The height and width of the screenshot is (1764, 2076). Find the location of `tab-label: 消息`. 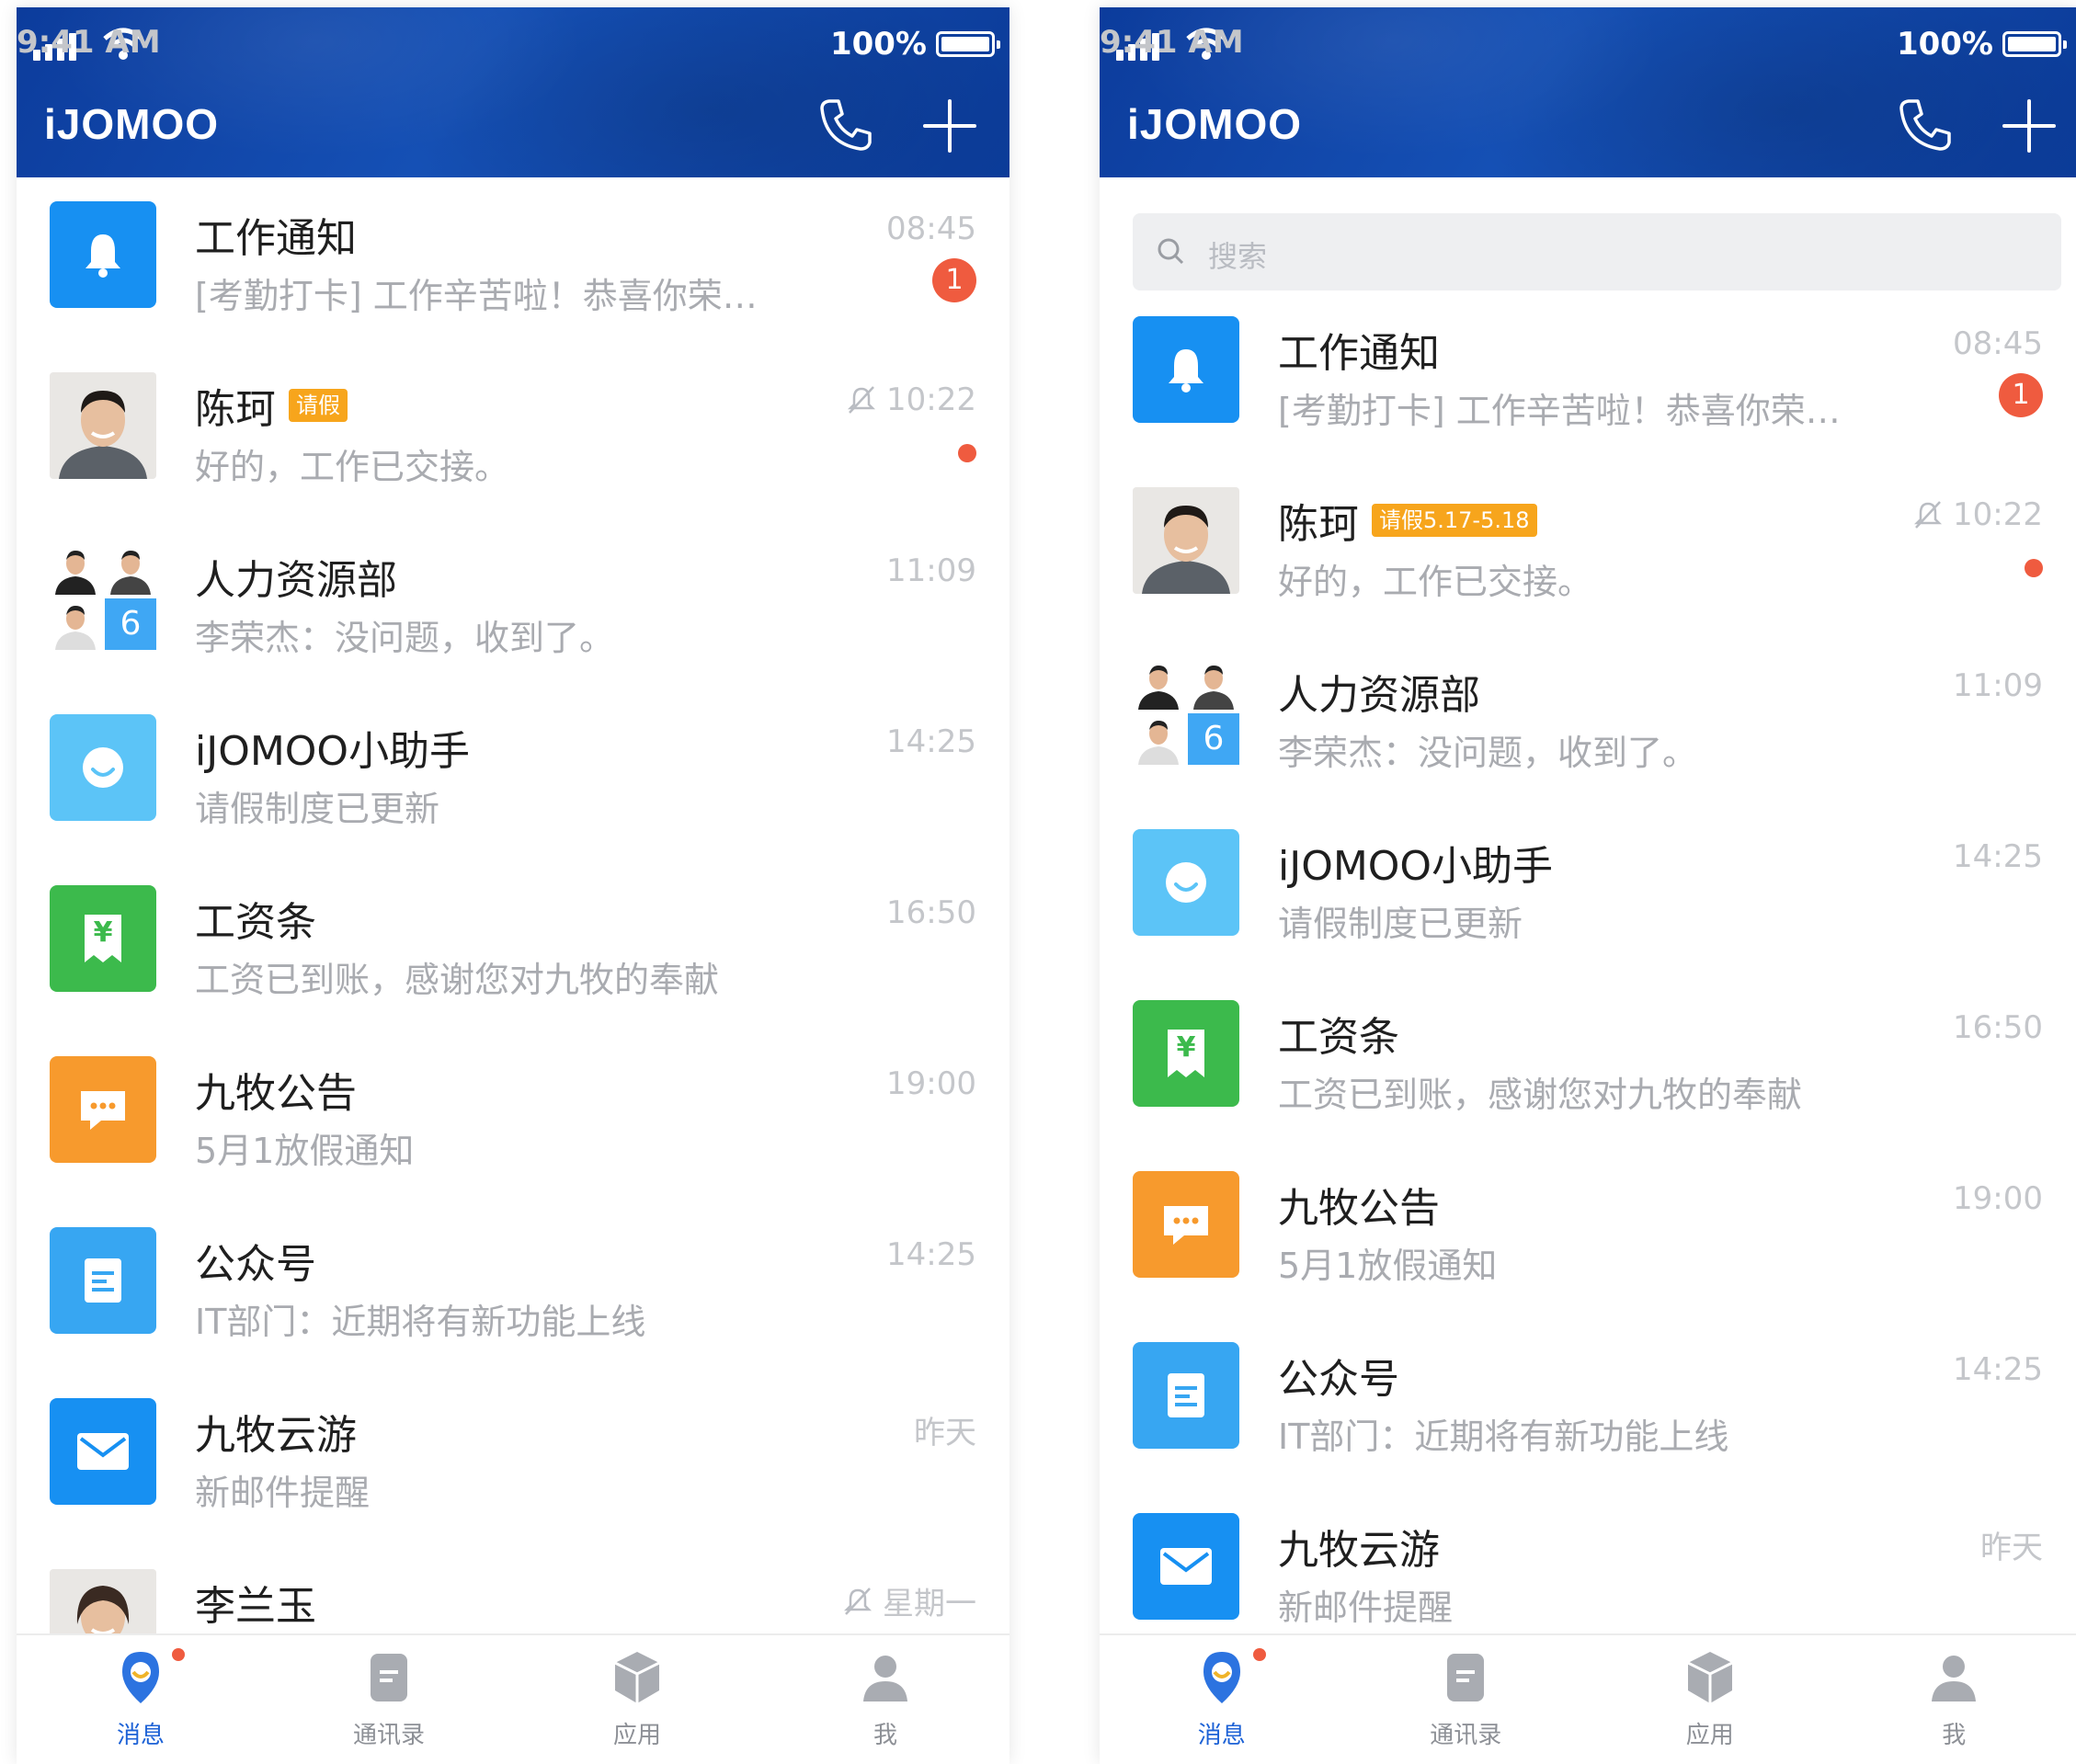

tab-label: 消息 is located at coordinates (140, 1735).